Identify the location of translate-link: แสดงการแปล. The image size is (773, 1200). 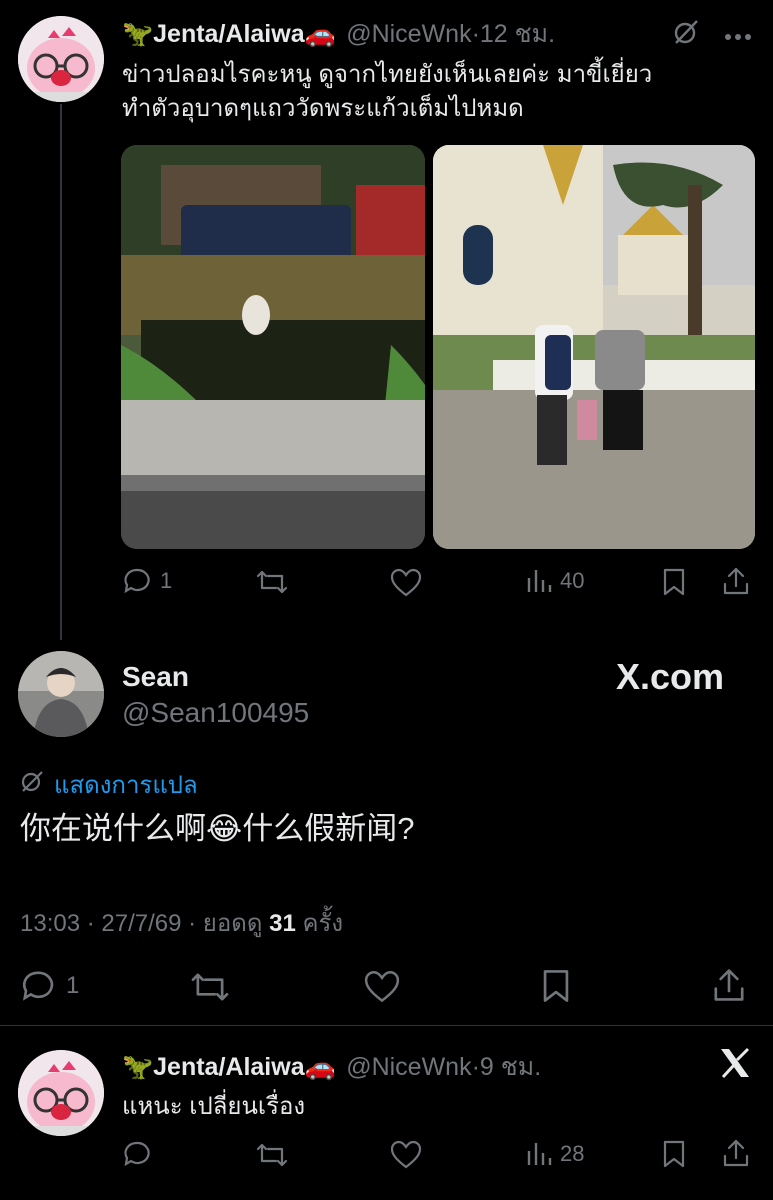
(109, 784).